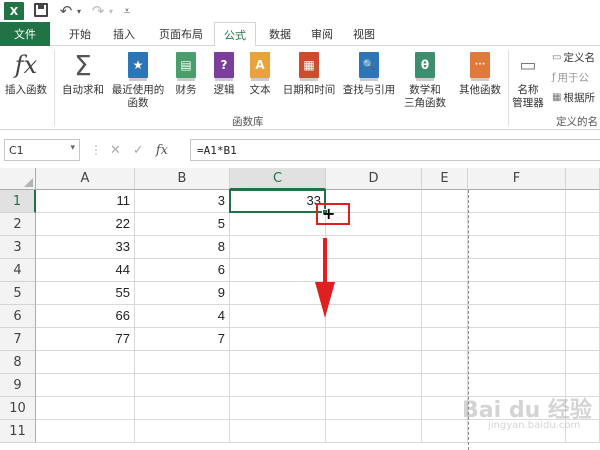  Describe the element at coordinates (182, 362) in the screenshot. I see `cell-b8` at that location.